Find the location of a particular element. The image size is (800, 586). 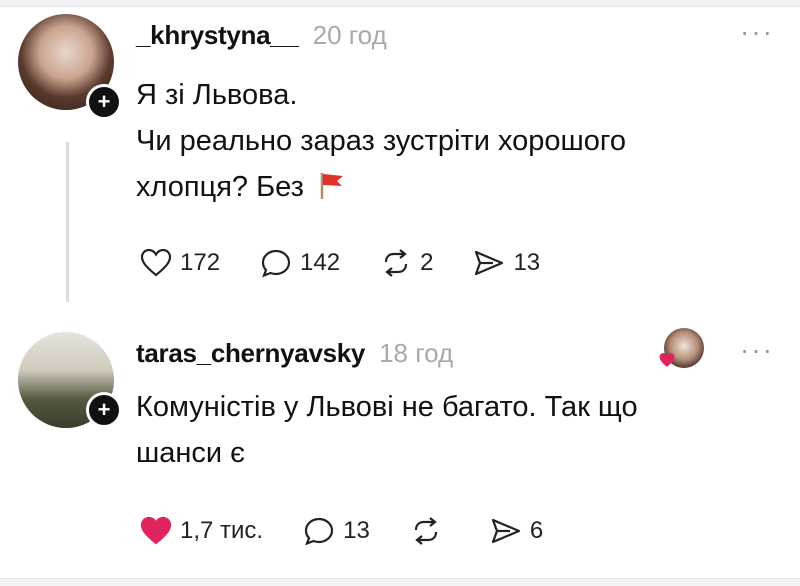

comment-count: 142 is located at coordinates (320, 262).